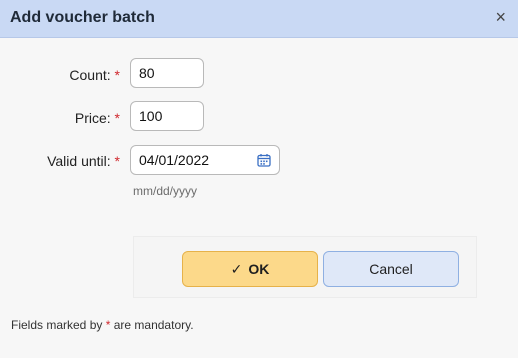 The image size is (518, 358). I want to click on valid-until-input: 04/01/2022, so click(205, 160).